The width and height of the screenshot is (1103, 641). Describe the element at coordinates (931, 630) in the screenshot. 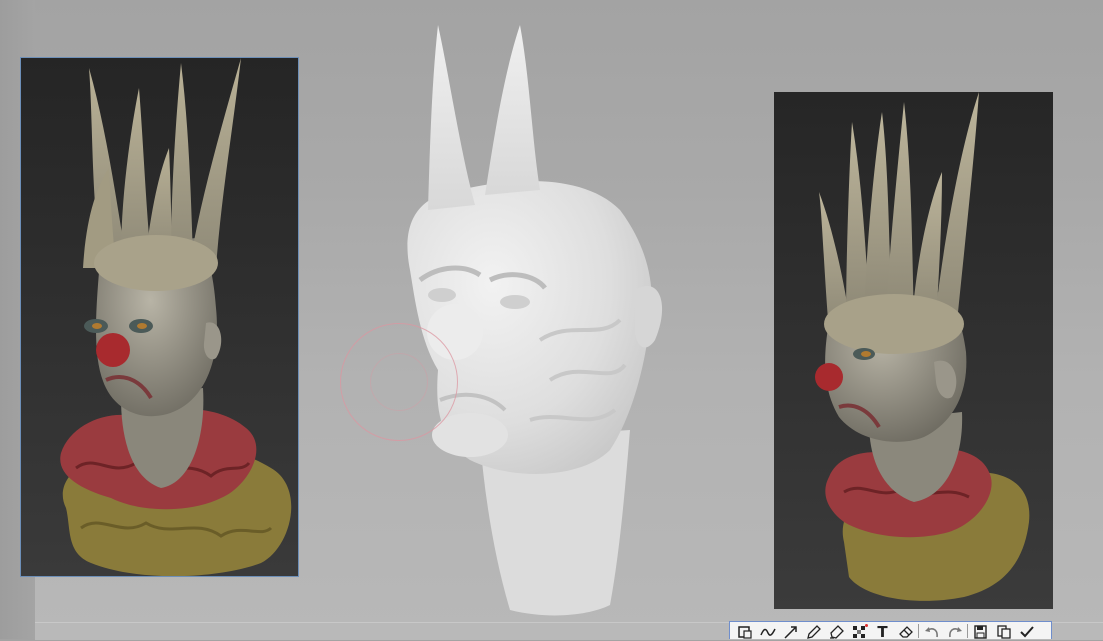

I see `undo-icon` at that location.